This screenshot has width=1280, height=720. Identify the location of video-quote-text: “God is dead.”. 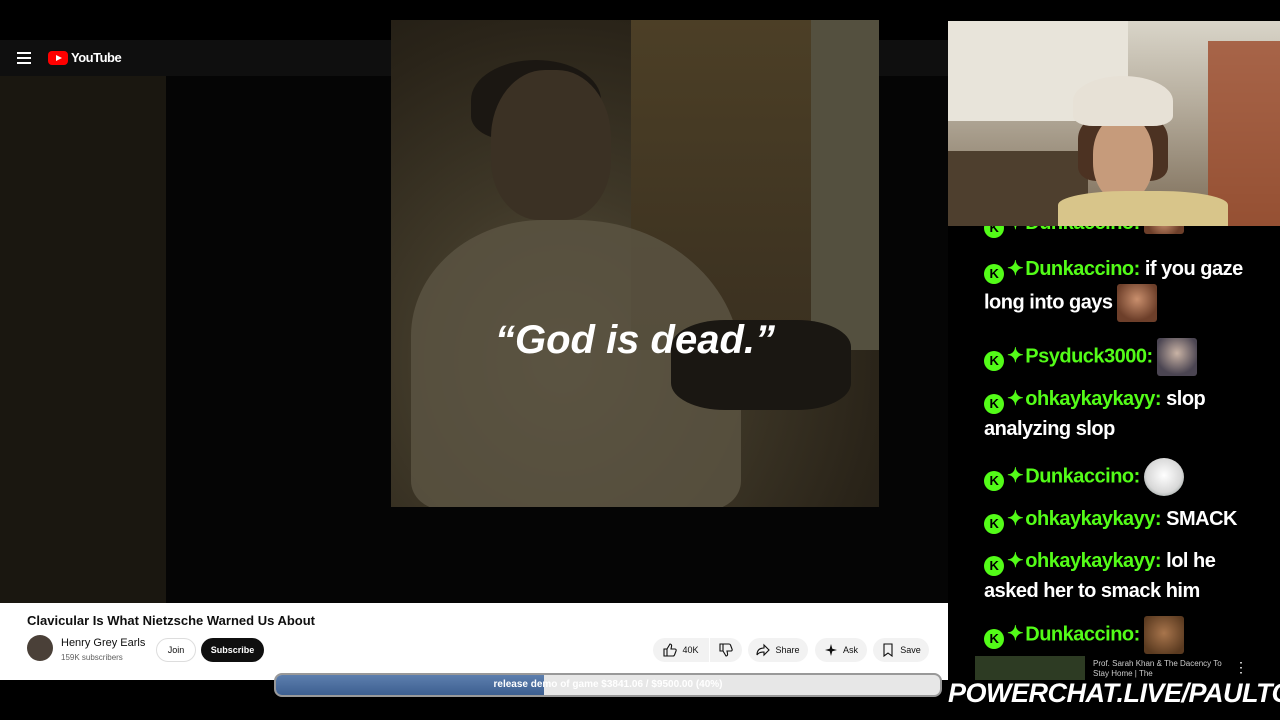
(635, 340).